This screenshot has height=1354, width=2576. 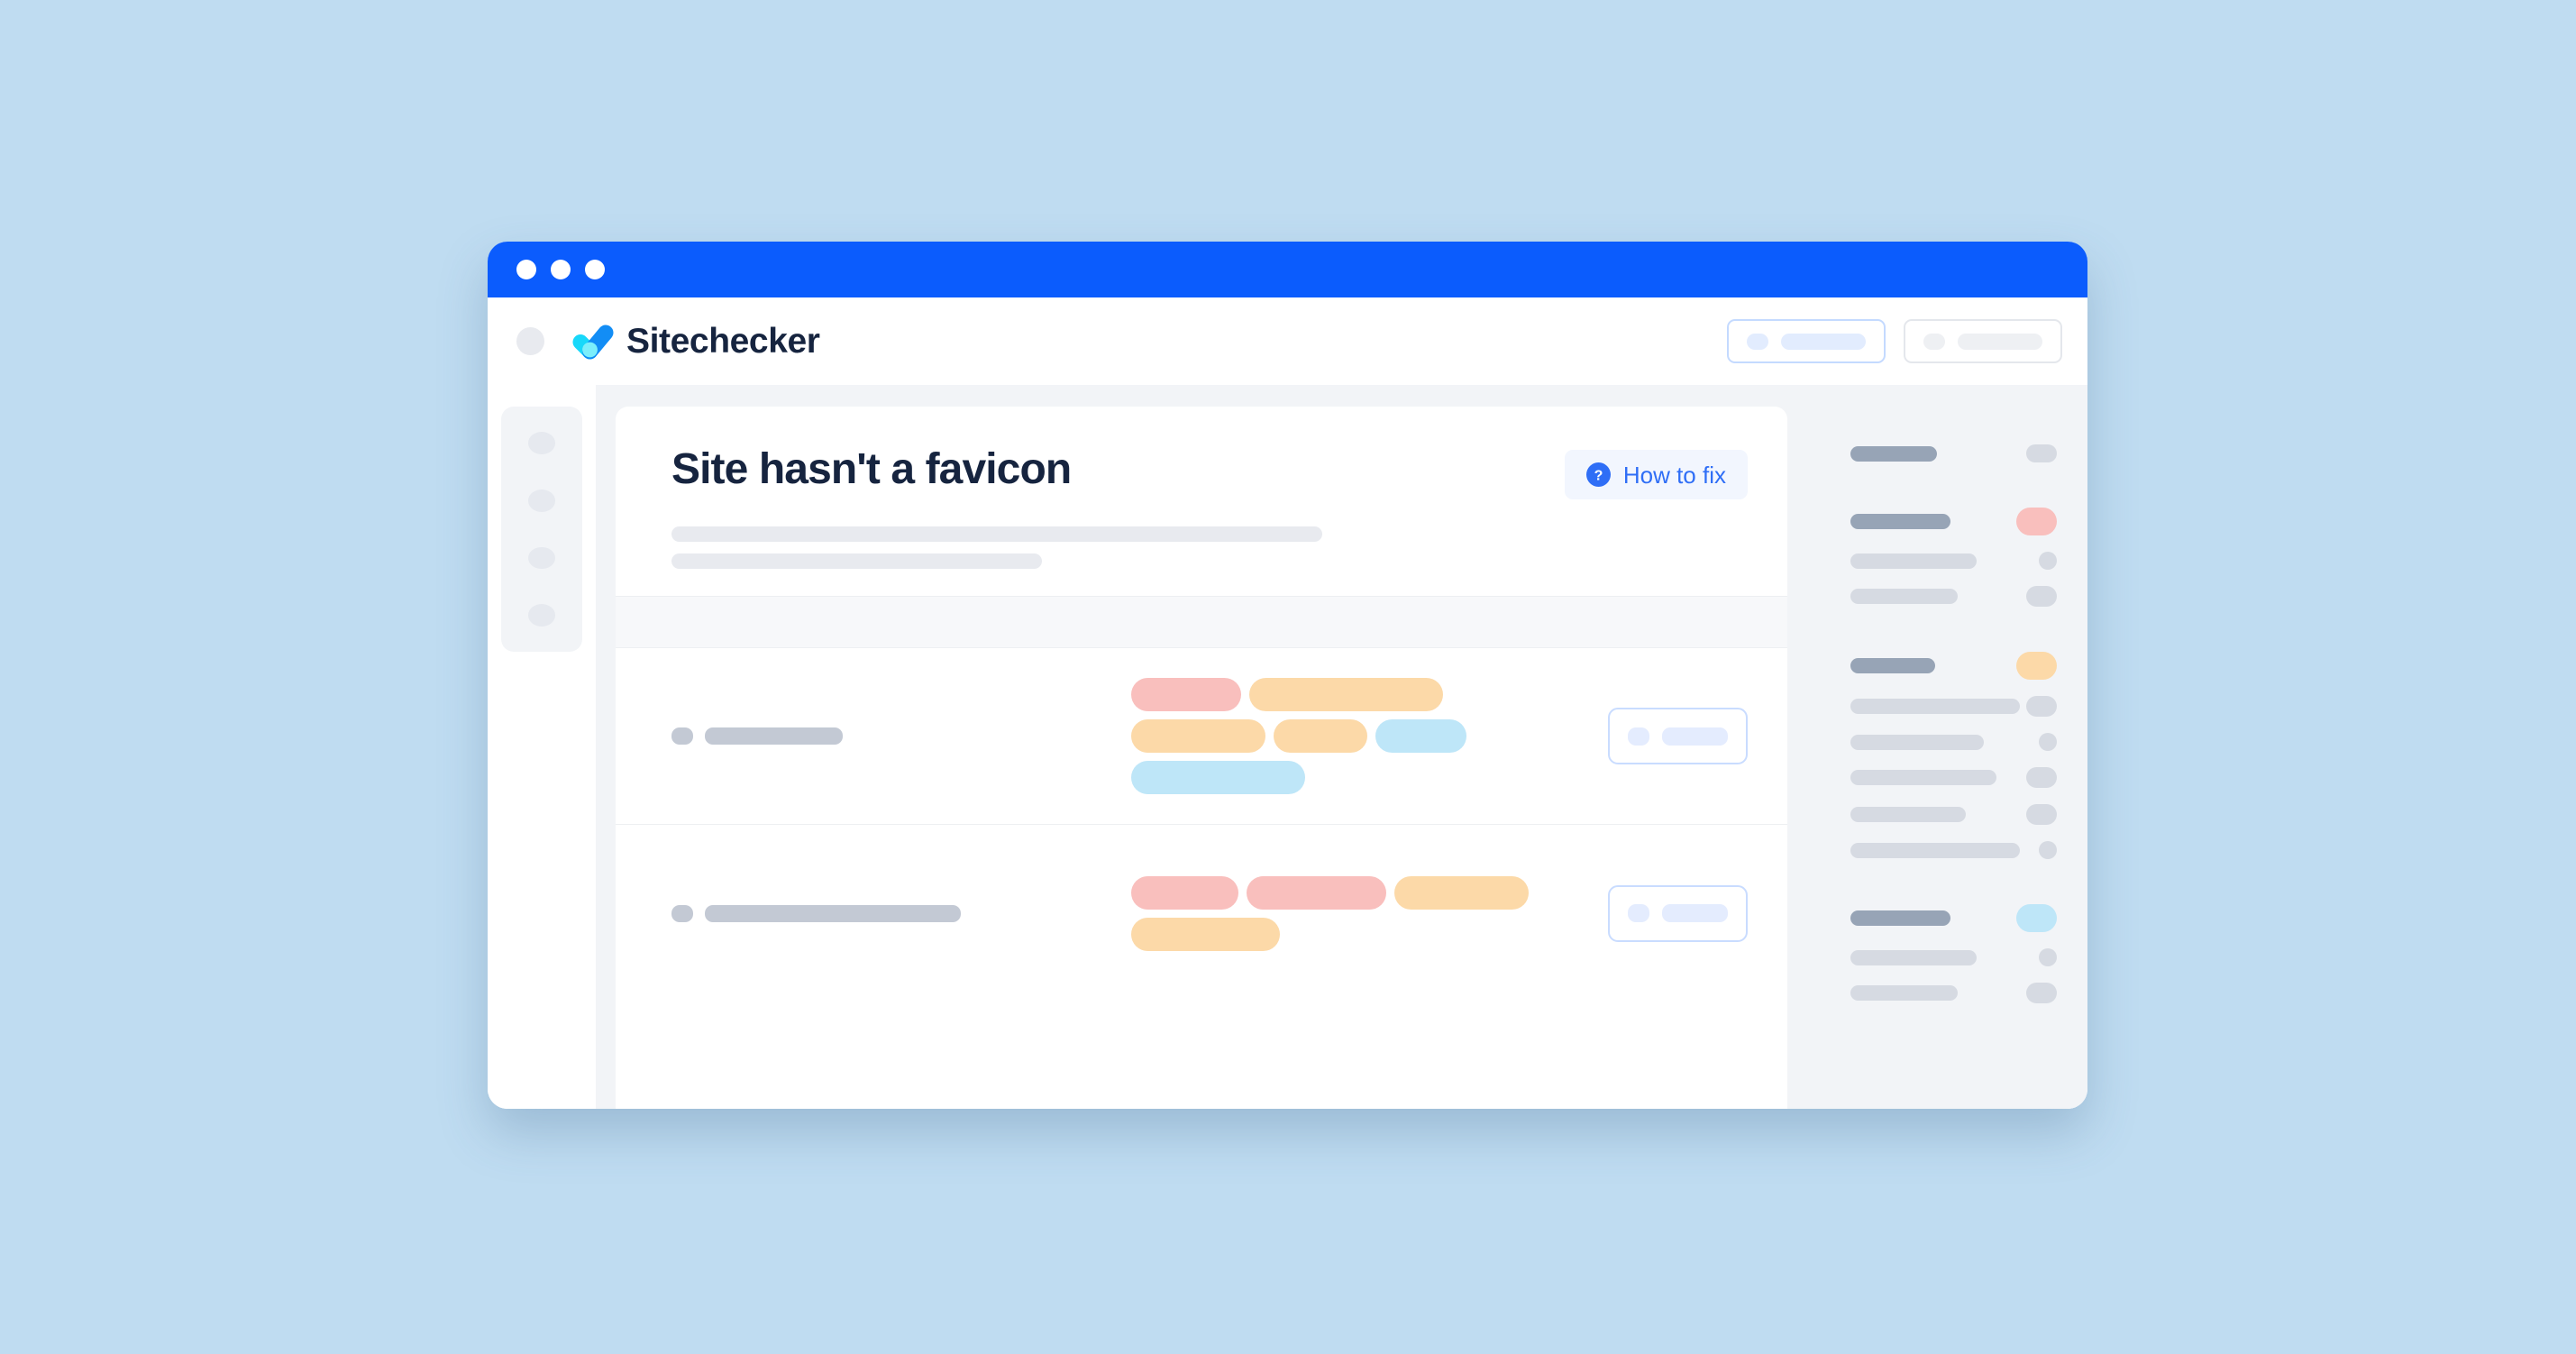 I want to click on sidebar-item-3-icon, so click(x=541, y=558).